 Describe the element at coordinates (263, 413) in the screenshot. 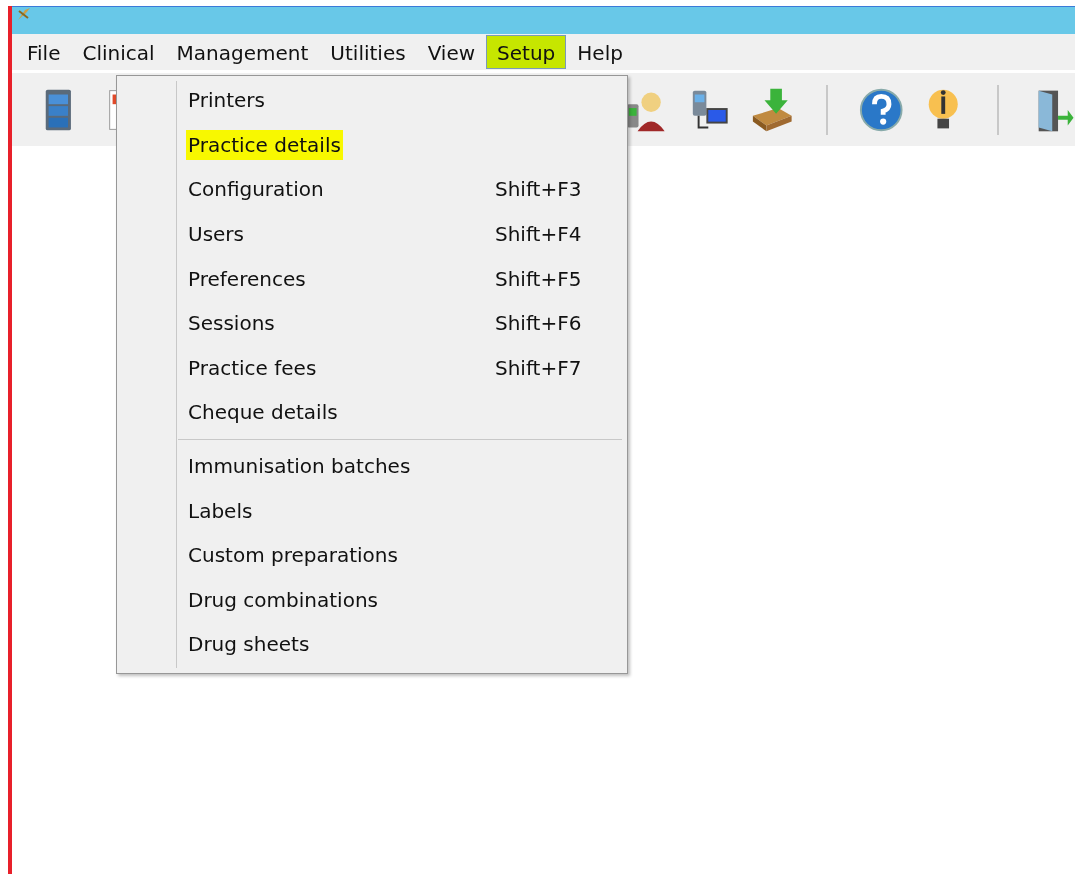

I see `option-label: Cheque details` at that location.